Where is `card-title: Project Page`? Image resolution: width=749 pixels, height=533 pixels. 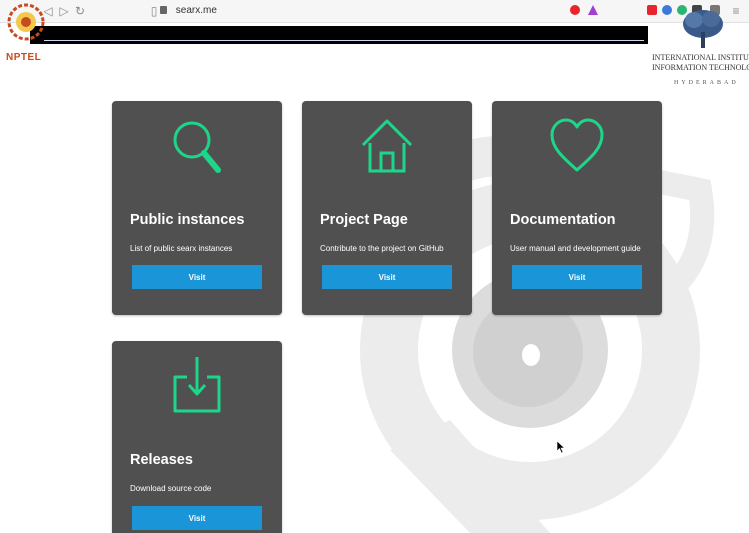 card-title: Project Page is located at coordinates (364, 220).